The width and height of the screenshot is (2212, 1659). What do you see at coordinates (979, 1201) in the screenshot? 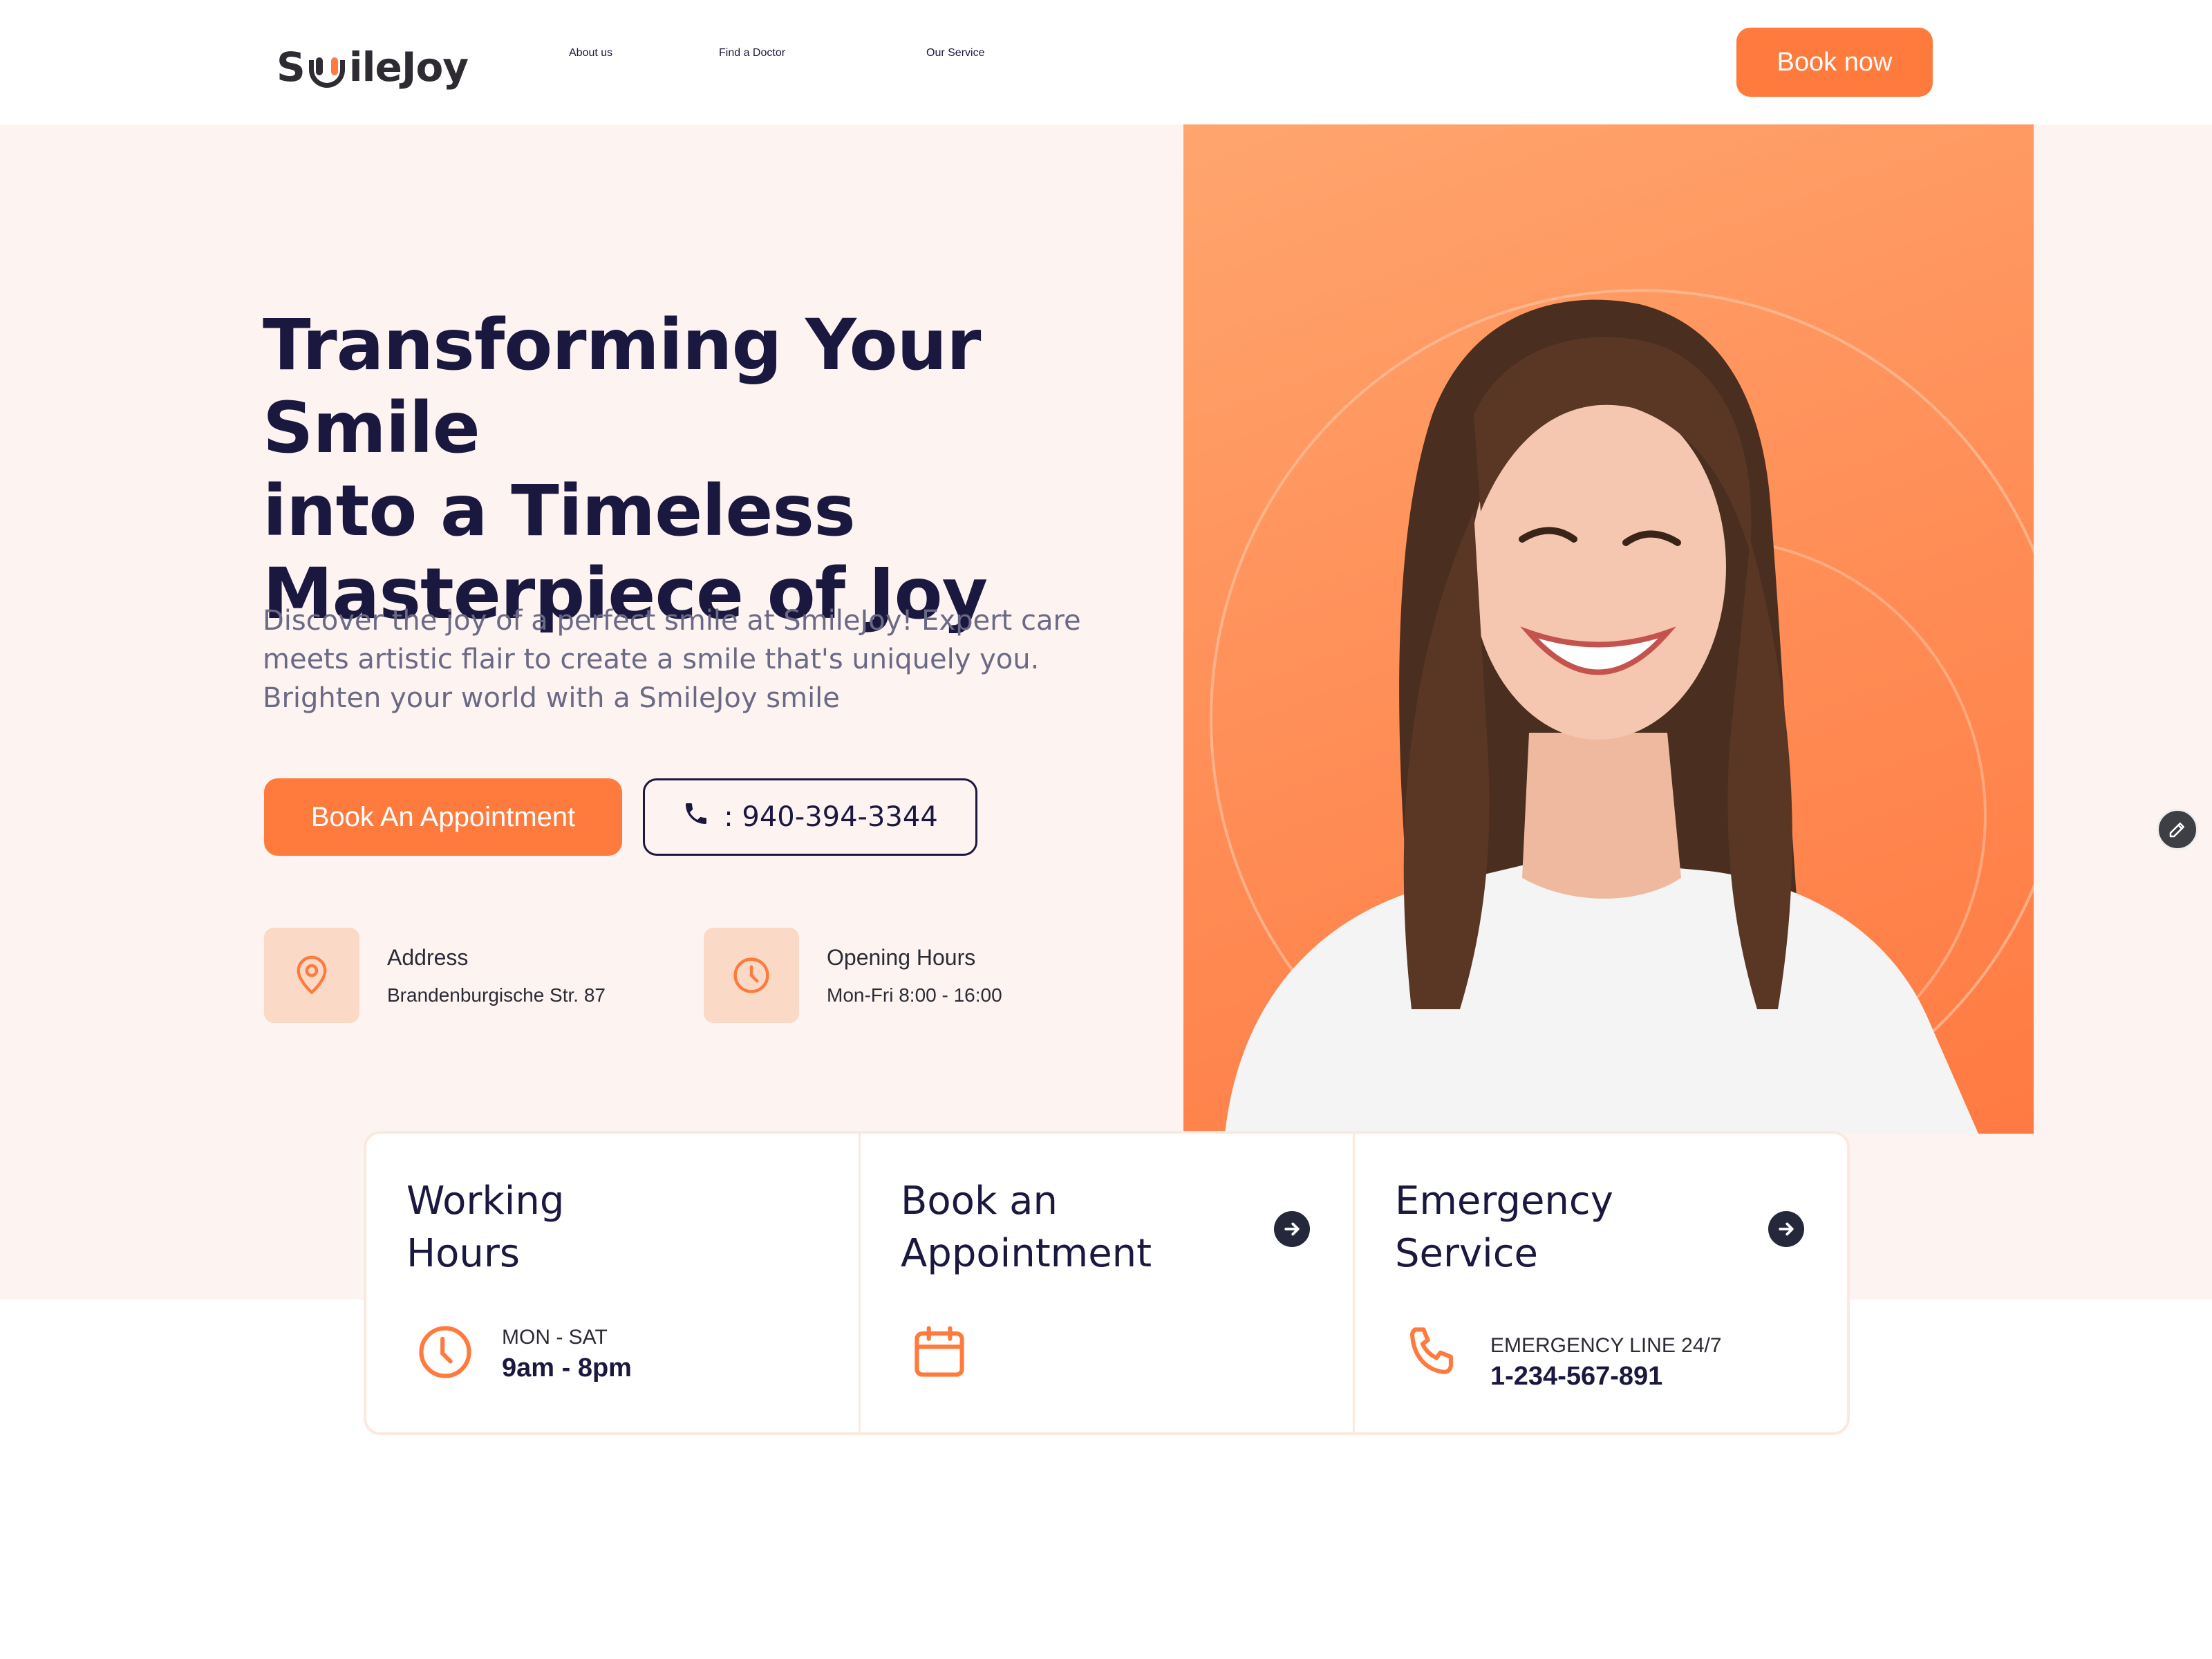
I see `card-title-line: Book an` at bounding box center [979, 1201].